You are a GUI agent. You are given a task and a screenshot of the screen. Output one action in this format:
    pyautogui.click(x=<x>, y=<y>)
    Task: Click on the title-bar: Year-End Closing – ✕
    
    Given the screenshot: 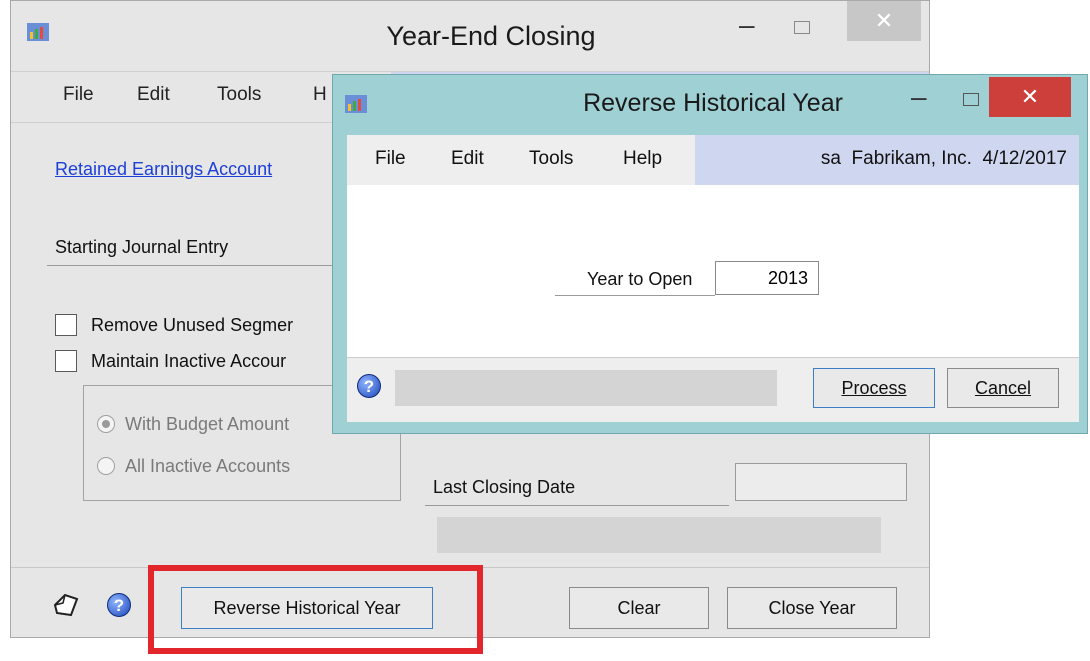 What is the action you would take?
    pyautogui.click(x=470, y=35)
    